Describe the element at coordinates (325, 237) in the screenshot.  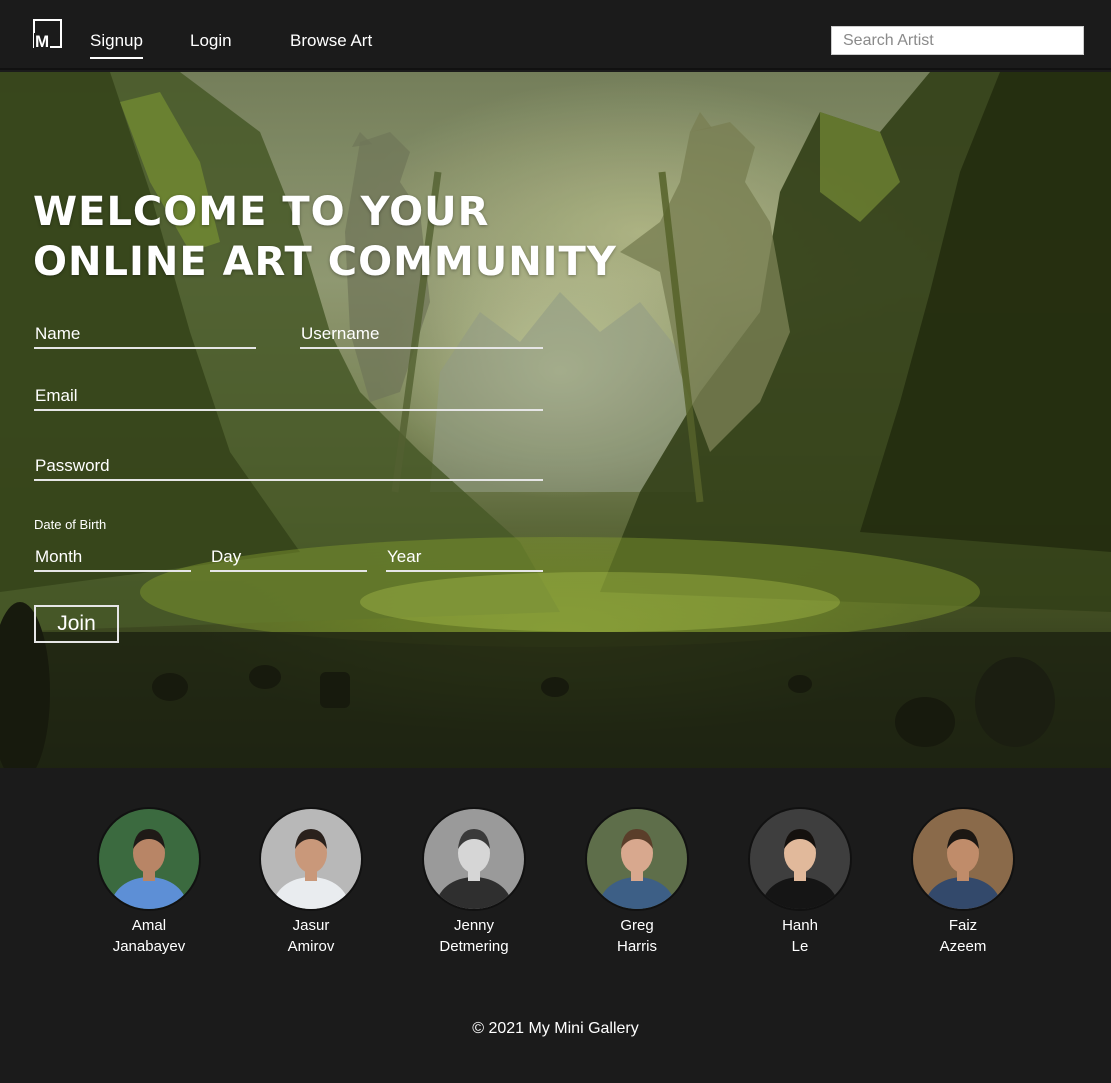
I see `hero-title: WELCOME TO YOUR ONLINE ART COMMUNITY` at that location.